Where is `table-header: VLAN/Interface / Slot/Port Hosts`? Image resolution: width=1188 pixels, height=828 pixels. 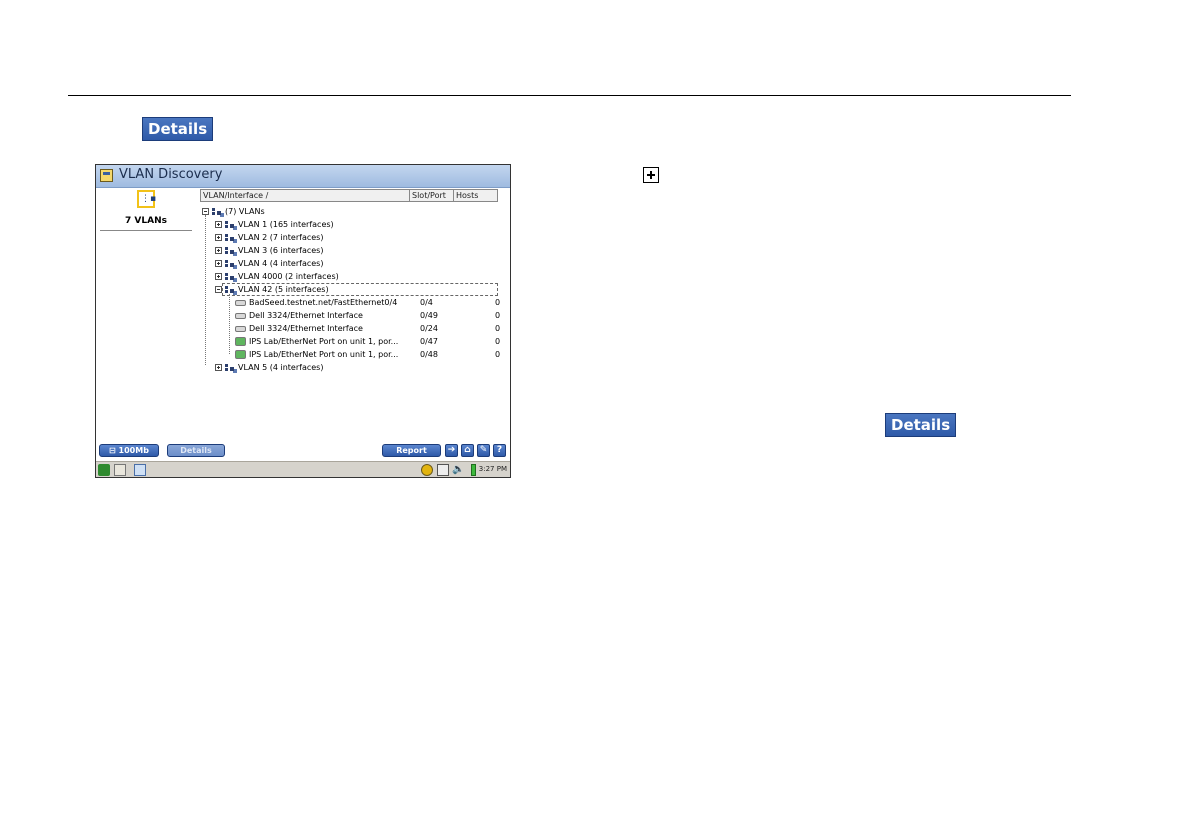
table-header: VLAN/Interface / Slot/Port Hosts is located at coordinates (350, 195).